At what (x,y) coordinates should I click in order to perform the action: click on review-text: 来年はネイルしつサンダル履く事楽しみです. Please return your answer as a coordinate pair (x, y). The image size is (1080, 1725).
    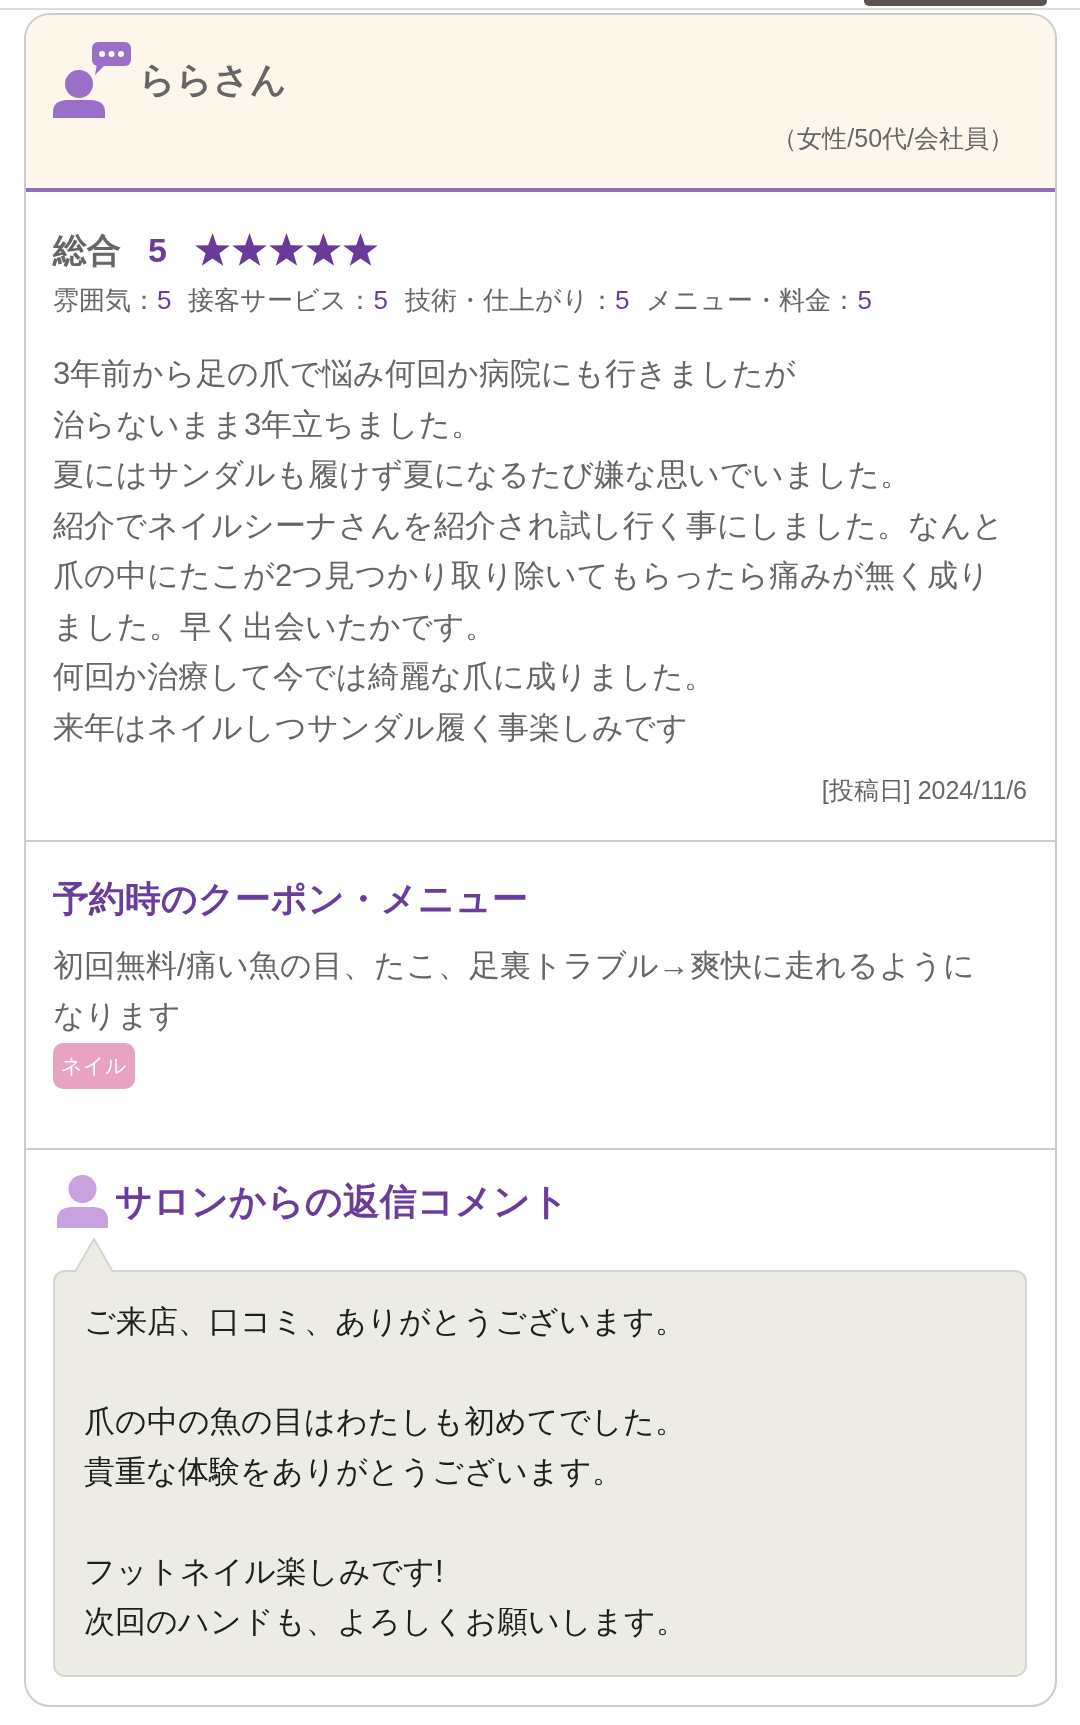
    Looking at the image, I should click on (371, 727).